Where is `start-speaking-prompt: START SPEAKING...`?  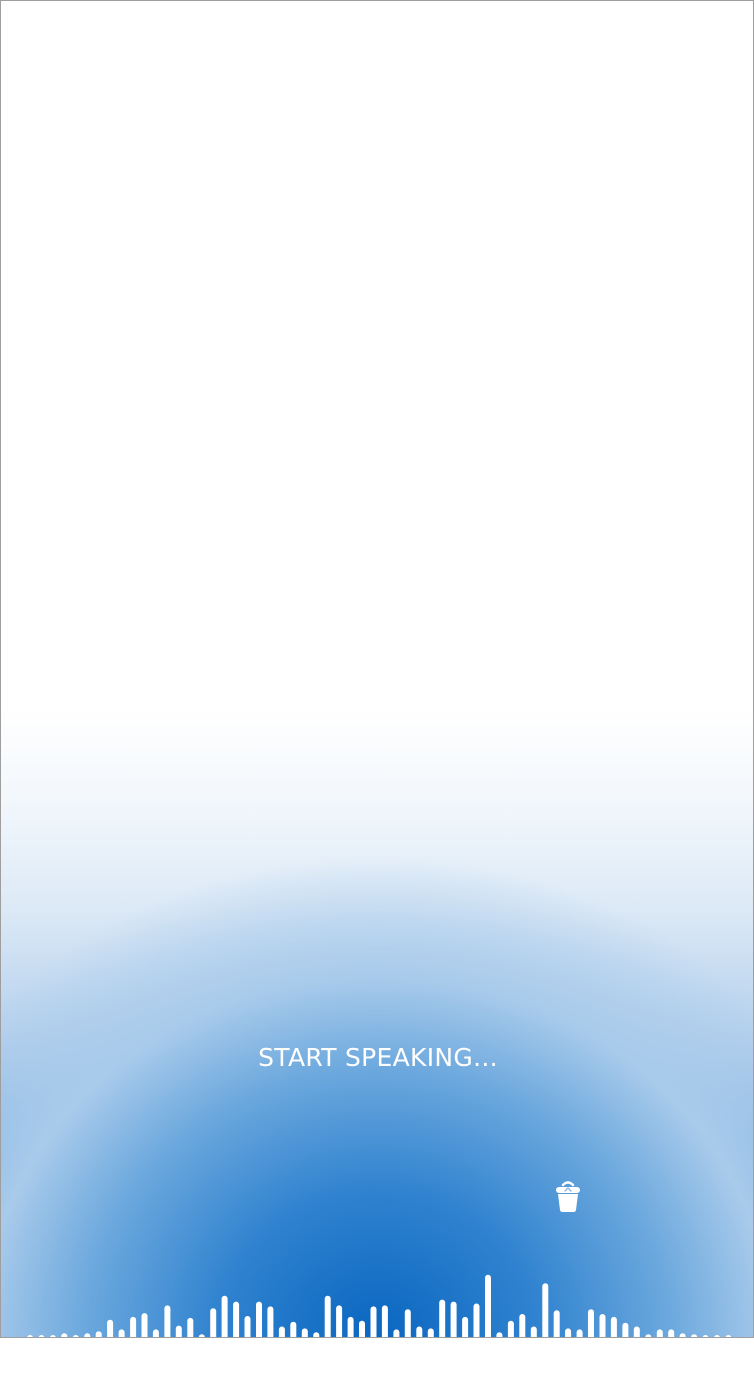 start-speaking-prompt: START SPEAKING... is located at coordinates (378, 1057).